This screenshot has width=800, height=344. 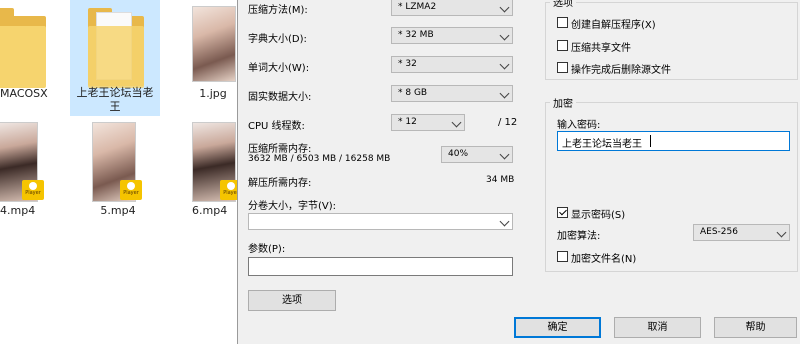 What do you see at coordinates (741, 232) in the screenshot?
I see `encryption-method-select: AES-256` at bounding box center [741, 232].